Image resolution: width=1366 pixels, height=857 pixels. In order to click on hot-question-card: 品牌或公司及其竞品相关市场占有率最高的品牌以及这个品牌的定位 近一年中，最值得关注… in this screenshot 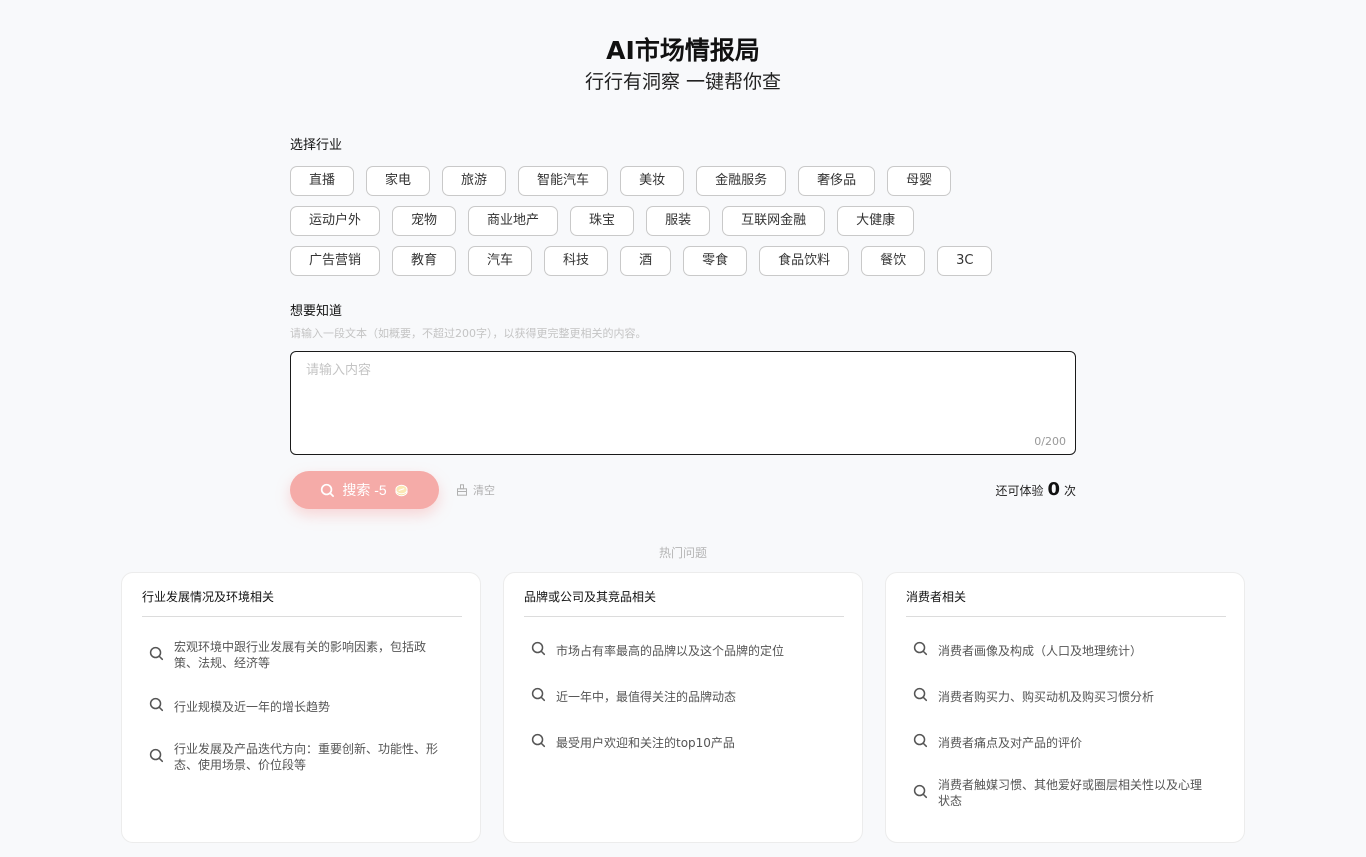, I will do `click(683, 707)`.